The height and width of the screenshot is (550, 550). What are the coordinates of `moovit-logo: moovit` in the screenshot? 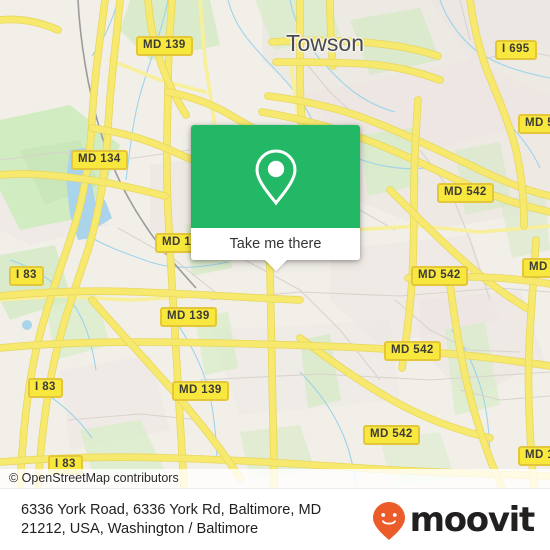 It's located at (461, 520).